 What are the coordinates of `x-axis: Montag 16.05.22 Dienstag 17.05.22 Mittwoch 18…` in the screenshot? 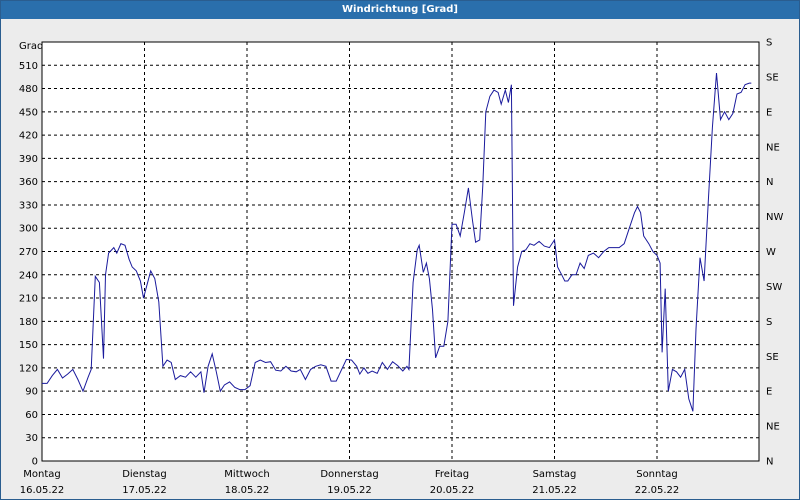 It's located at (350, 482).